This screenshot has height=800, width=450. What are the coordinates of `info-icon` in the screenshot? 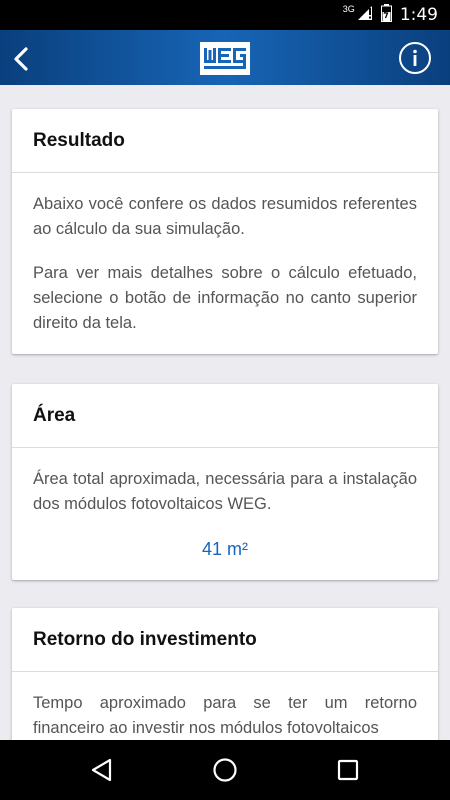 It's located at (415, 58).